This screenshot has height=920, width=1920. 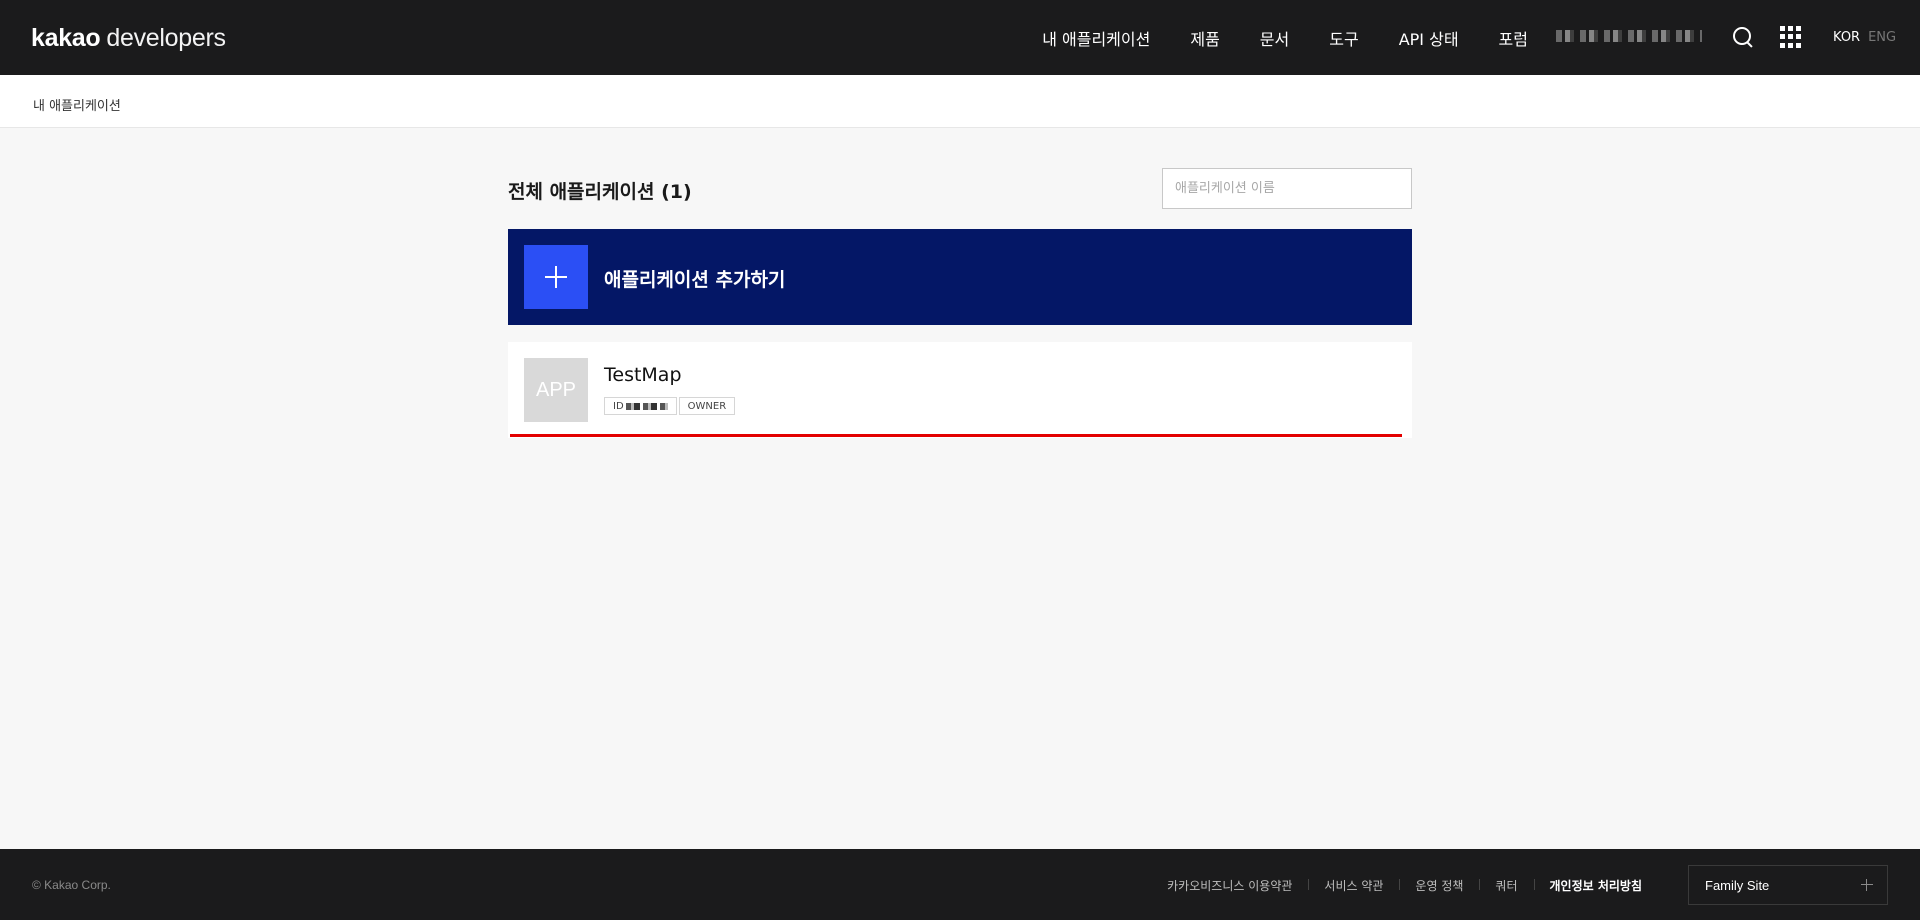 I want to click on add-application-button: 애플리케이션 추가하기, so click(x=960, y=277).